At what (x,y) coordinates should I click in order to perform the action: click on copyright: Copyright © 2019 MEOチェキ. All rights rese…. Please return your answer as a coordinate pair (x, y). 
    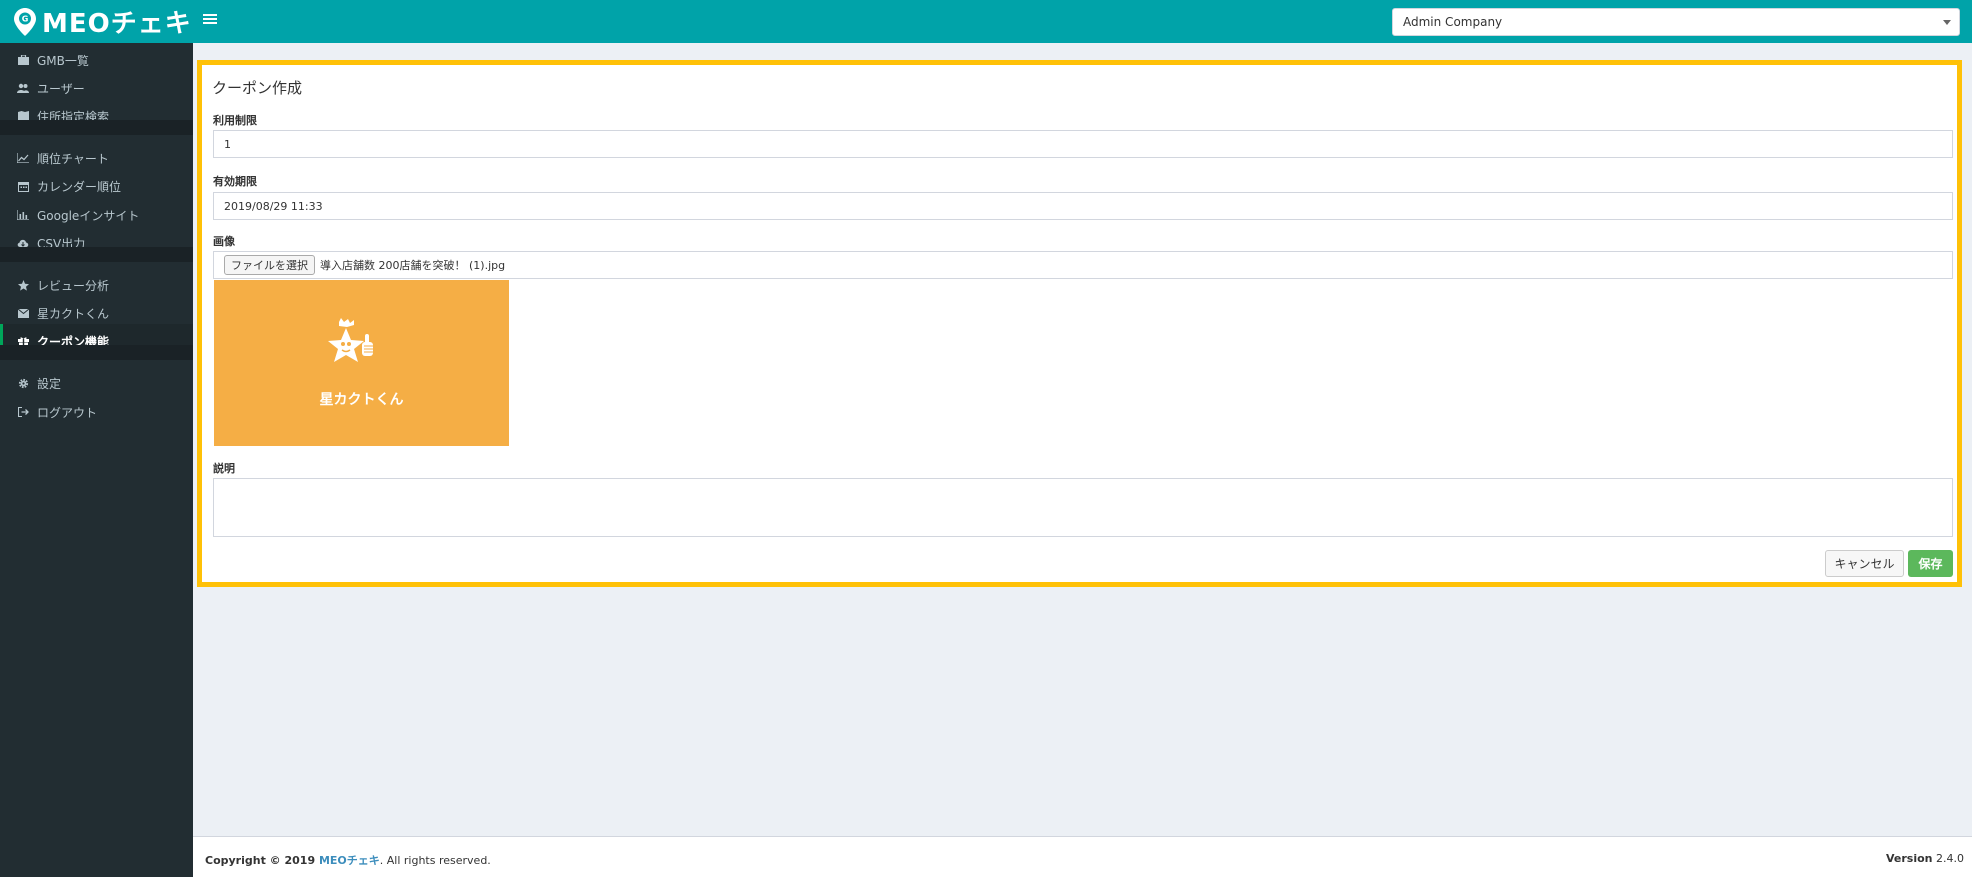
    Looking at the image, I should click on (348, 860).